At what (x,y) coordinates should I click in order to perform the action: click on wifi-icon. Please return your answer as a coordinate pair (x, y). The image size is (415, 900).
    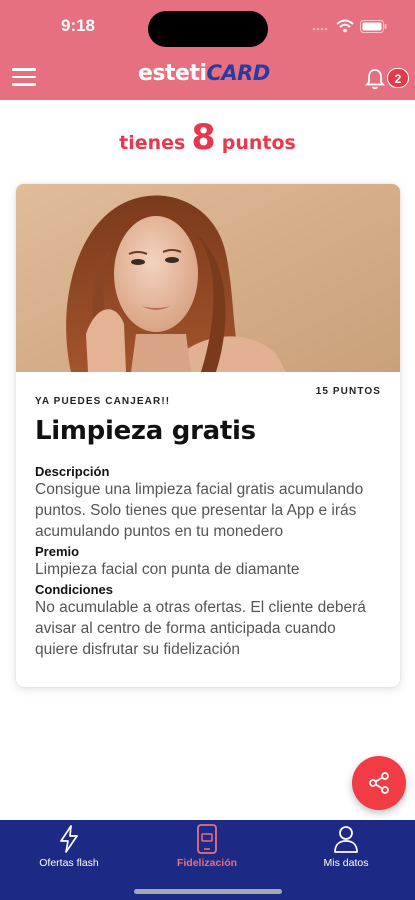
    Looking at the image, I should click on (345, 26).